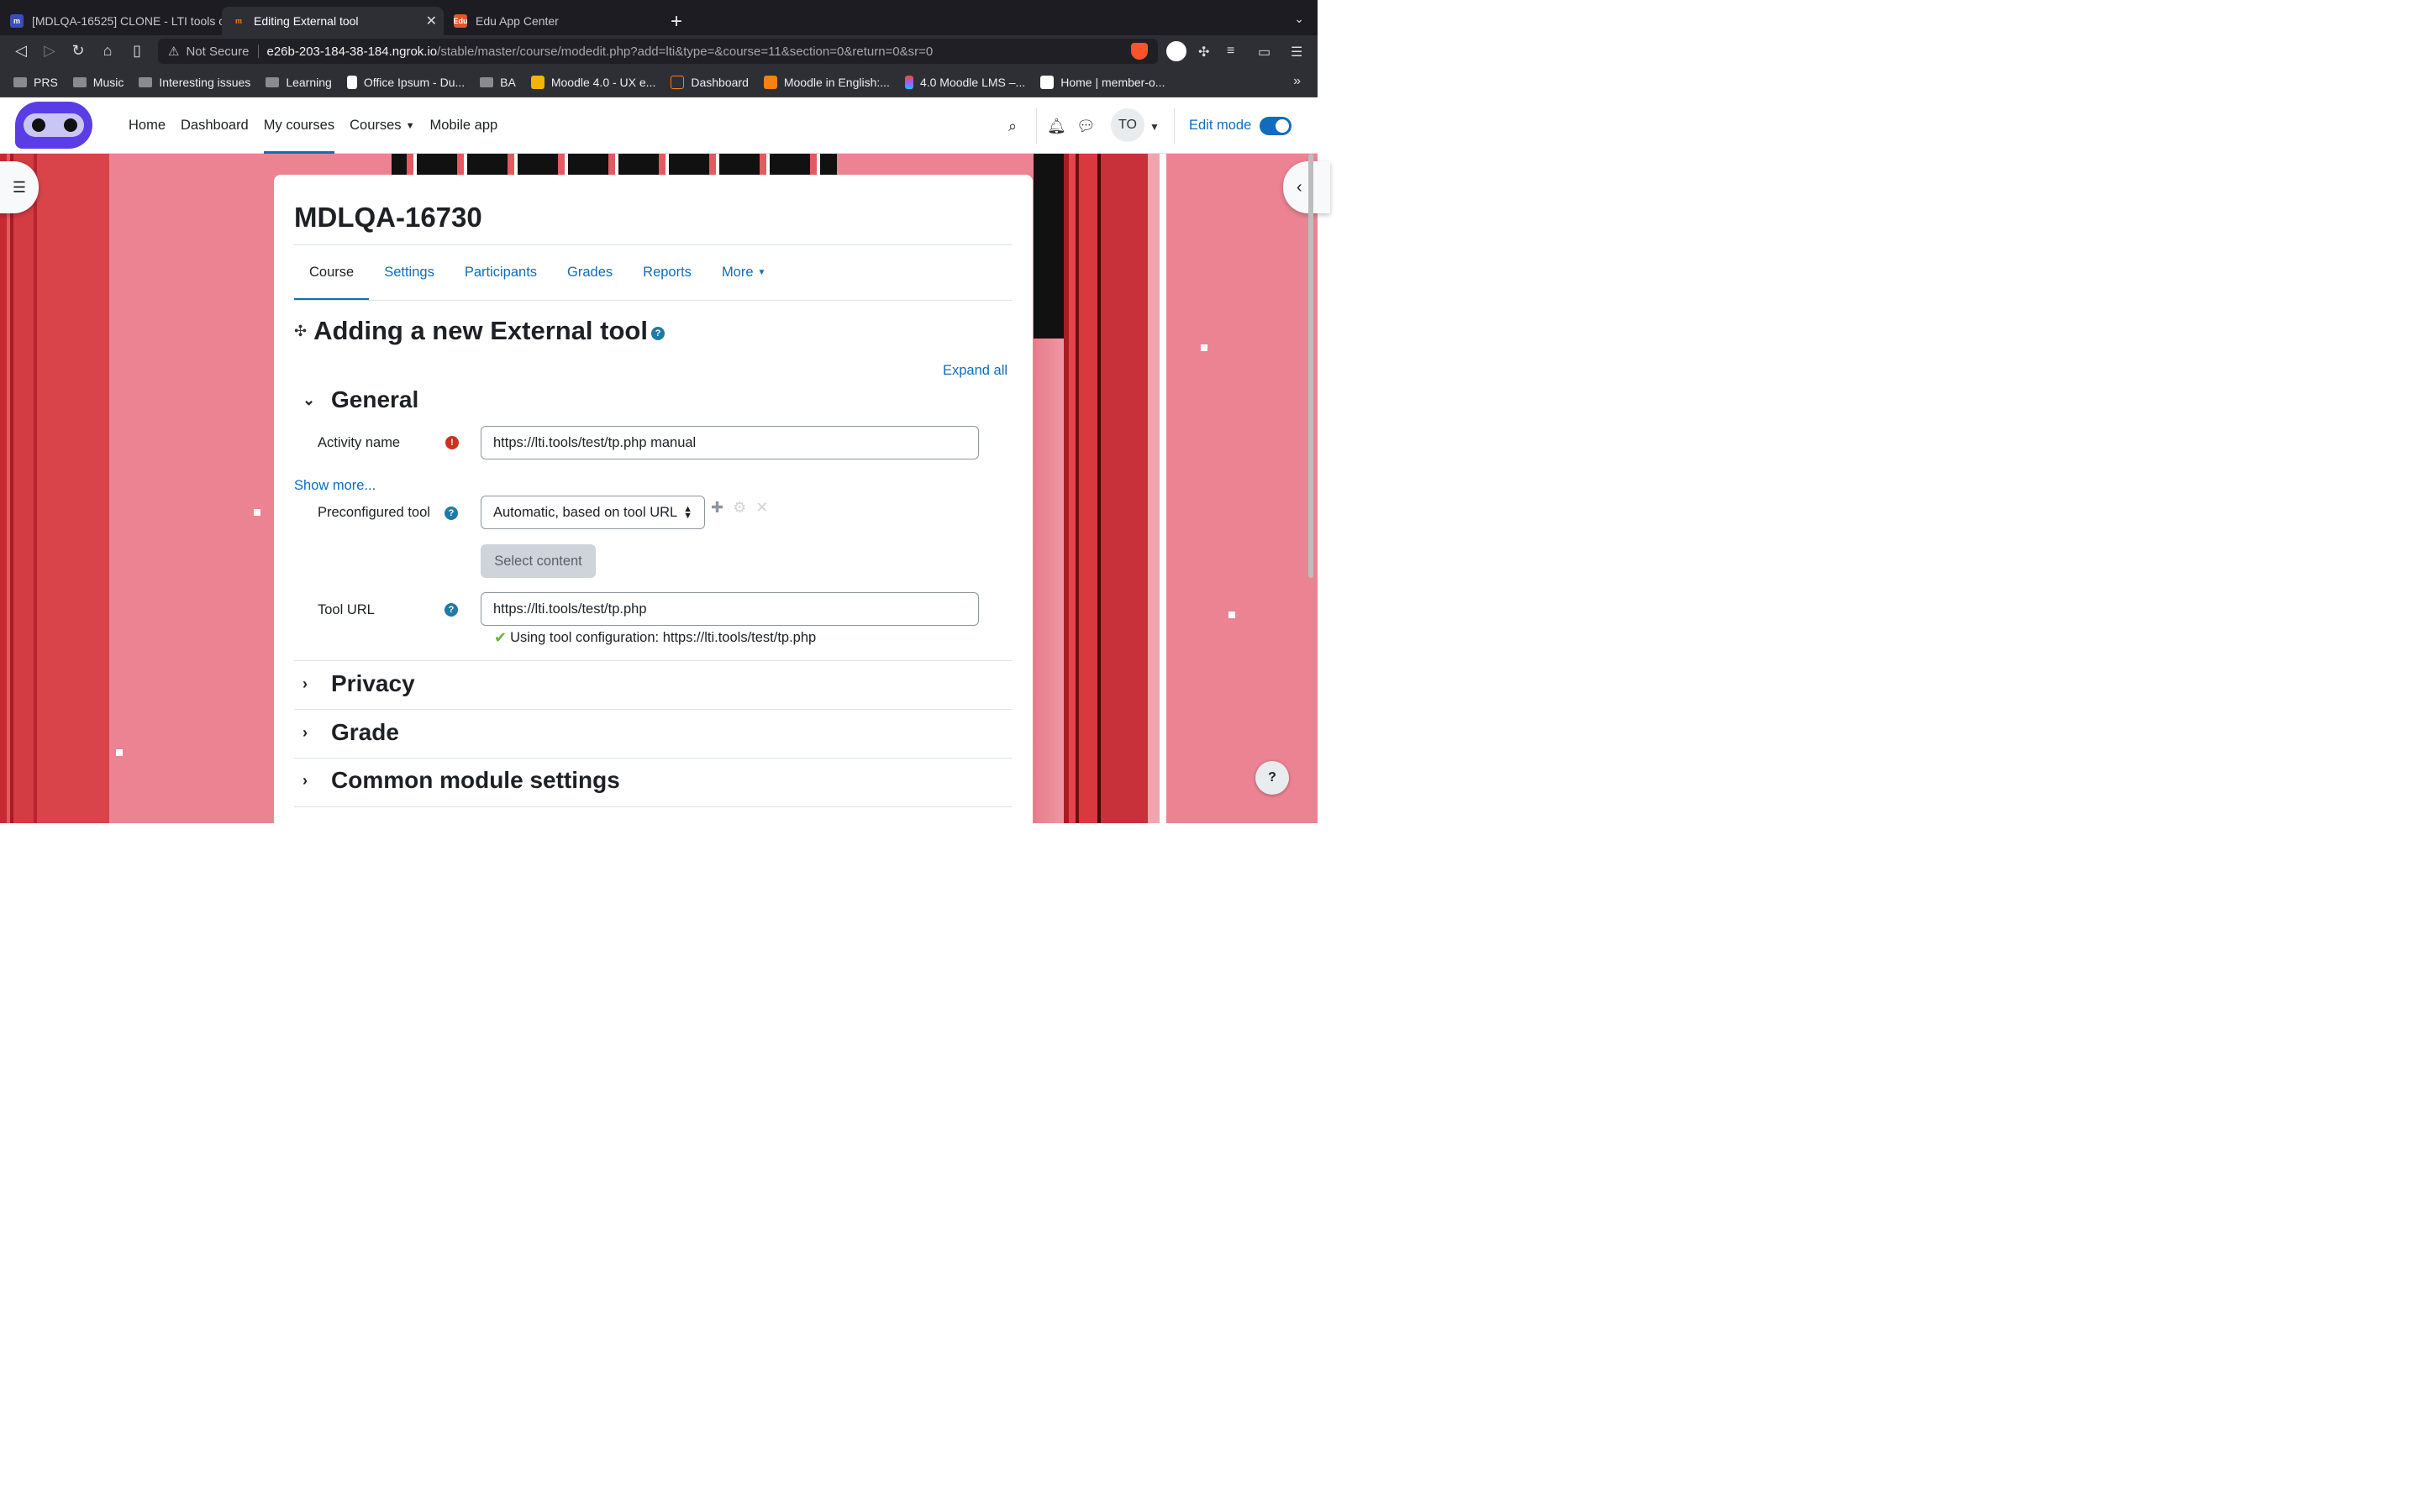  I want to click on bookmark-folder: PRS, so click(35, 82).